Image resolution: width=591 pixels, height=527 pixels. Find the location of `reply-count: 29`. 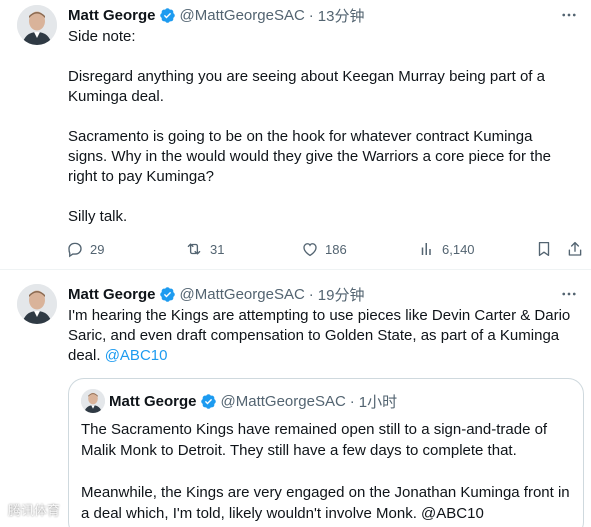

reply-count: 29 is located at coordinates (97, 249).